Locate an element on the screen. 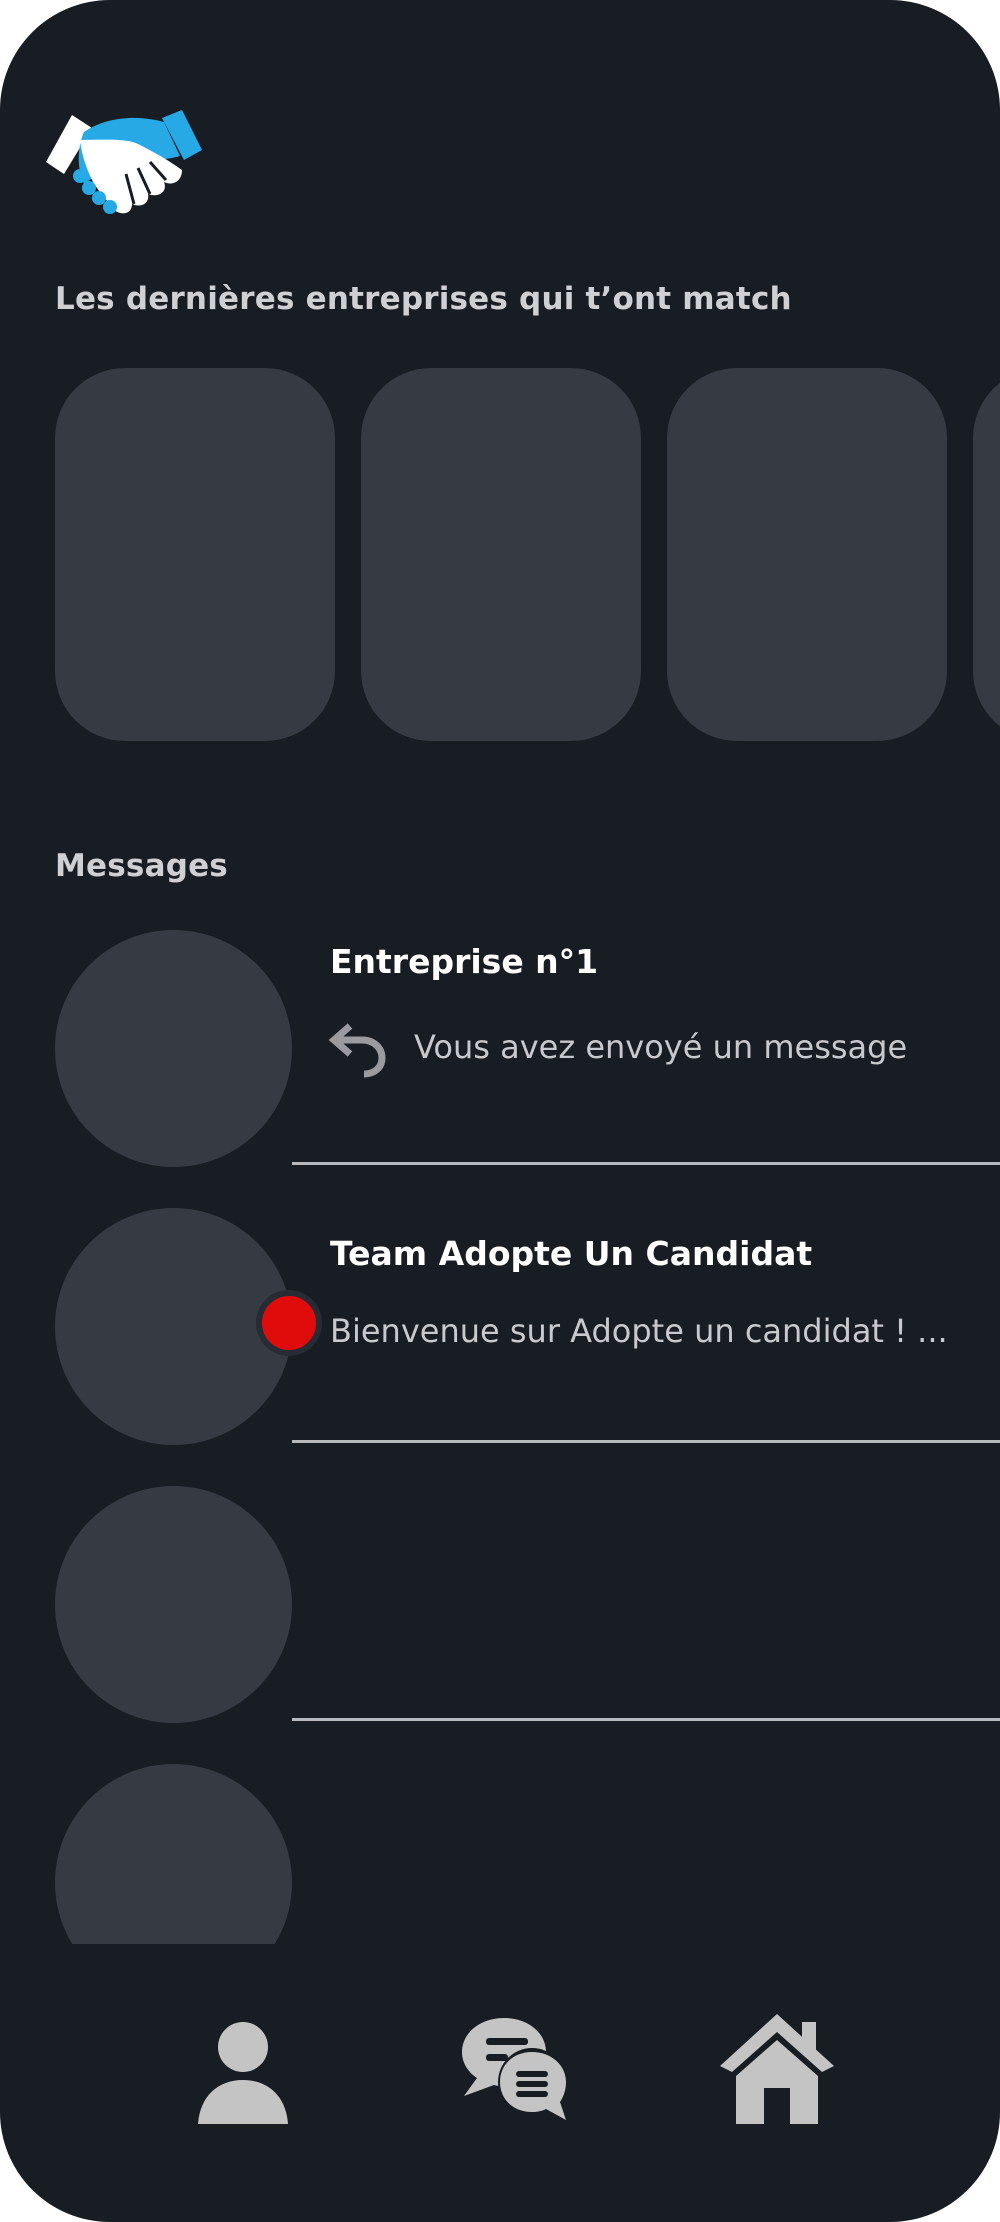  handshake-icon is located at coordinates (124, 164).